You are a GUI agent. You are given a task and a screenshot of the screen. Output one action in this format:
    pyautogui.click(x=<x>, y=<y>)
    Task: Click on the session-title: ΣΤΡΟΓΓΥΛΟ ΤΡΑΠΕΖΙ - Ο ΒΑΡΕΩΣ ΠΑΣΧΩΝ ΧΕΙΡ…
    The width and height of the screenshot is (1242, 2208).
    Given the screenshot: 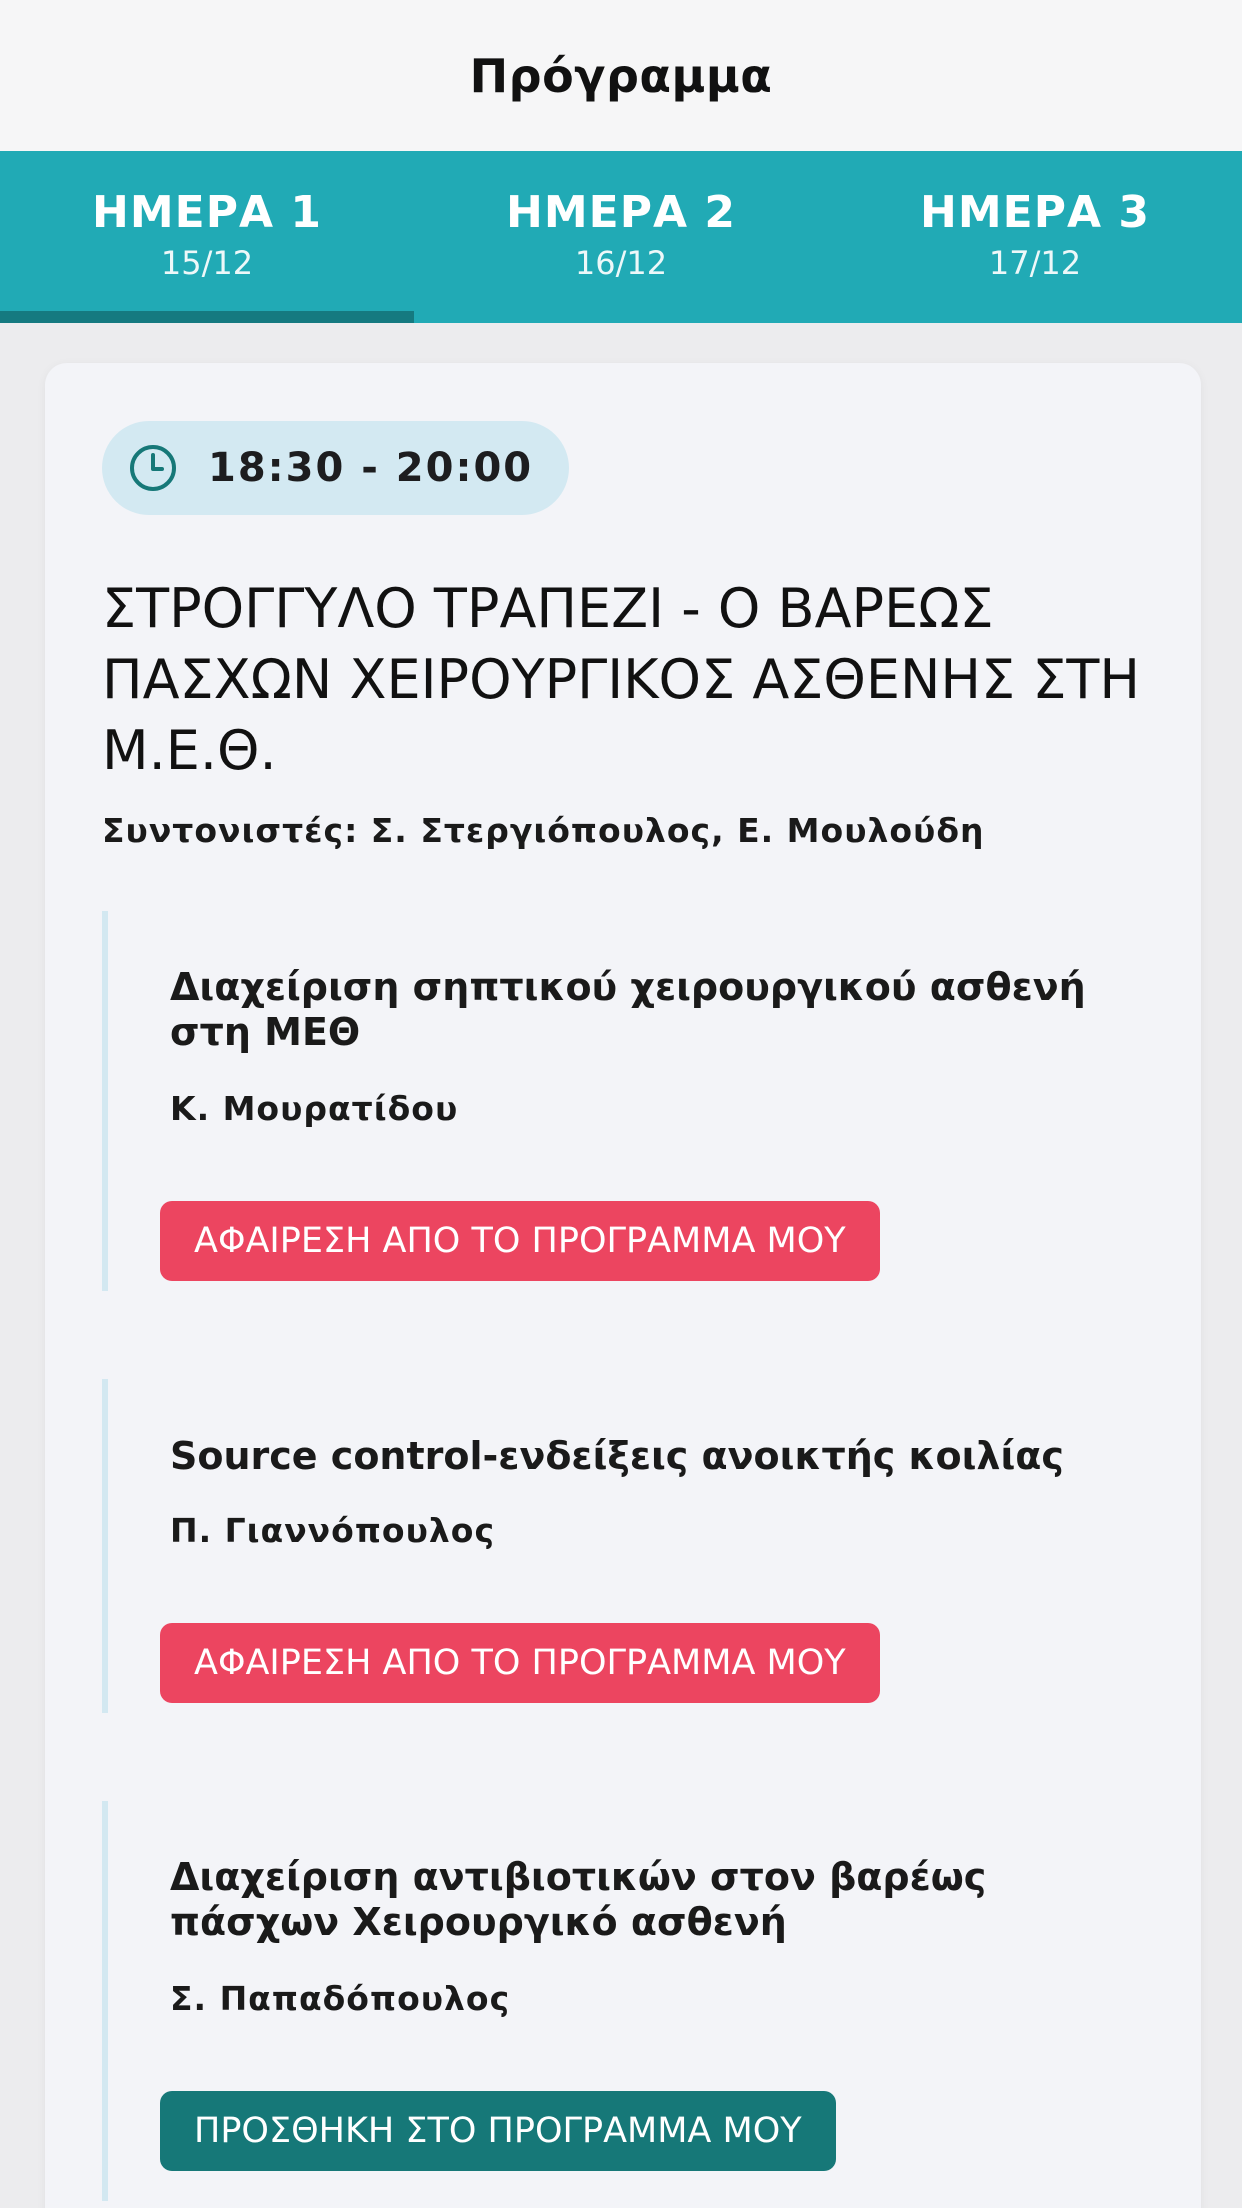 What is the action you would take?
    pyautogui.click(x=621, y=679)
    